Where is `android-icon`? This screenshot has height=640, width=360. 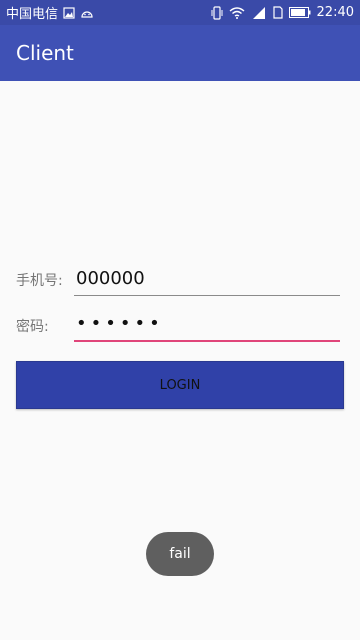
android-icon is located at coordinates (87, 13).